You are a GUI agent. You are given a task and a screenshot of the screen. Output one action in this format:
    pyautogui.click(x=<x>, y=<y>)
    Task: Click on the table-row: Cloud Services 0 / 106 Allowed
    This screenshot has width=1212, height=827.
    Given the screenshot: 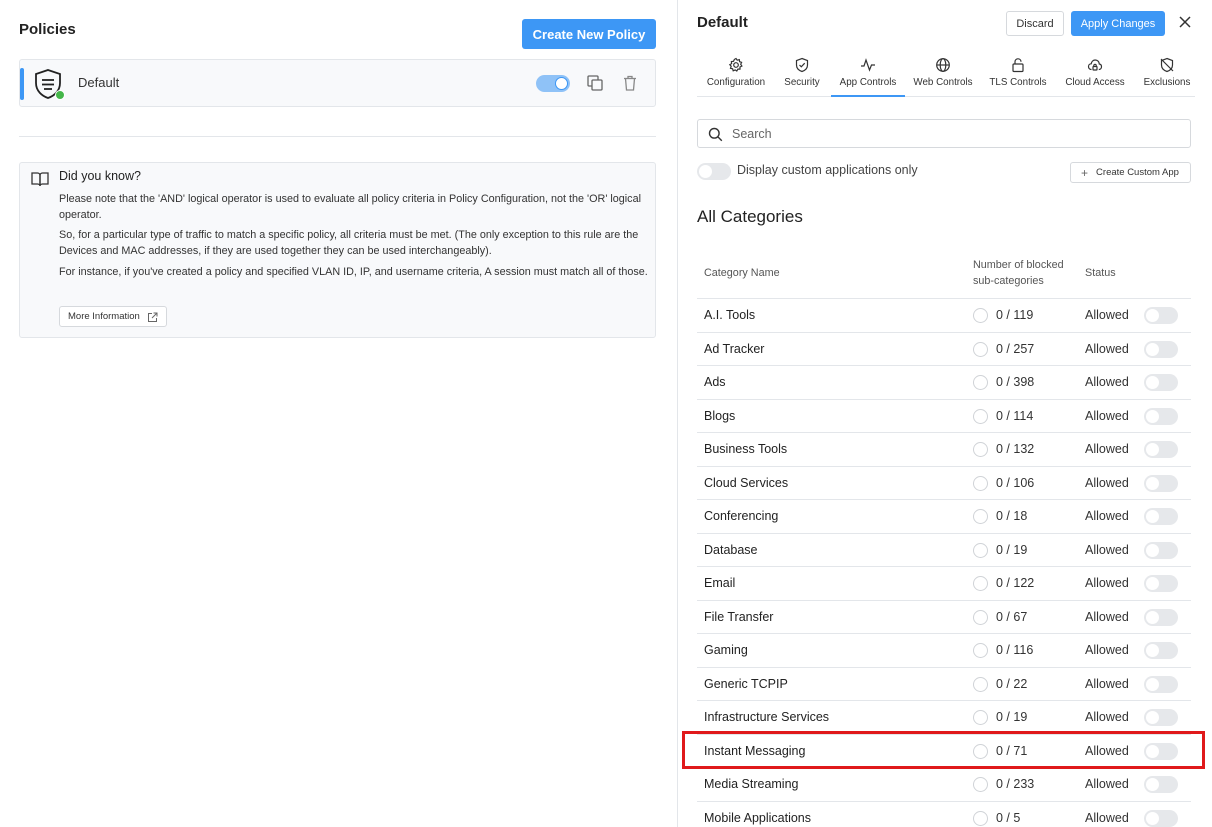 What is the action you would take?
    pyautogui.click(x=944, y=483)
    